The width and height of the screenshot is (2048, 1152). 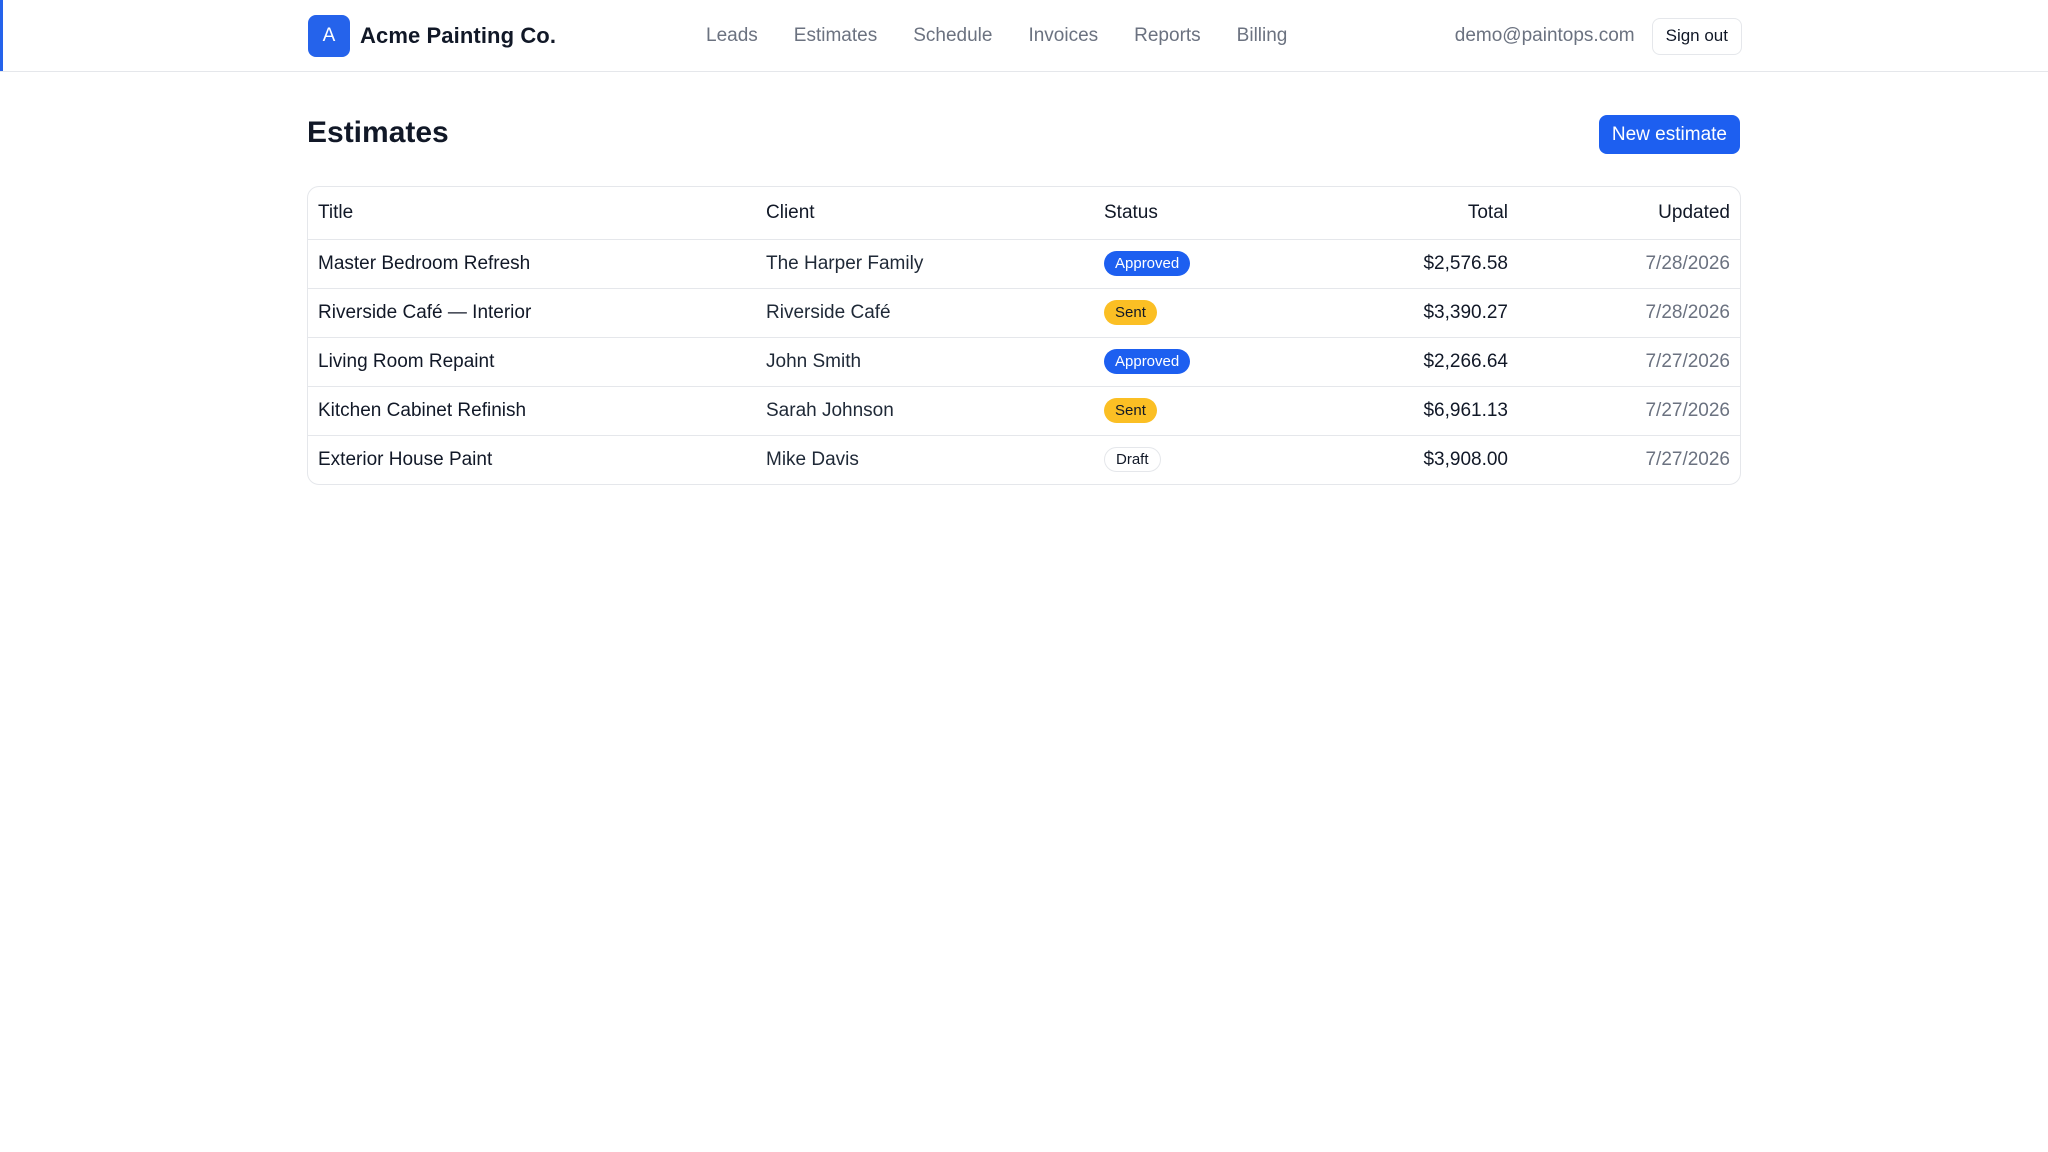 I want to click on brand-name: Acme Painting Co., so click(x=458, y=35).